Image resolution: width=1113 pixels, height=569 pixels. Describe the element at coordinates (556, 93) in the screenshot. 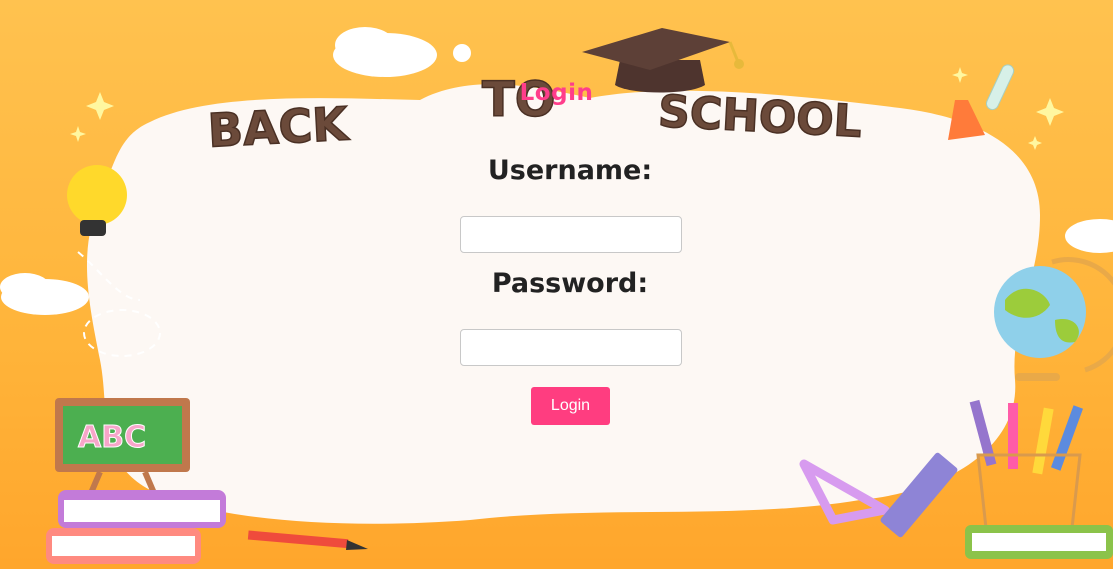

I see `form-title: Login` at that location.